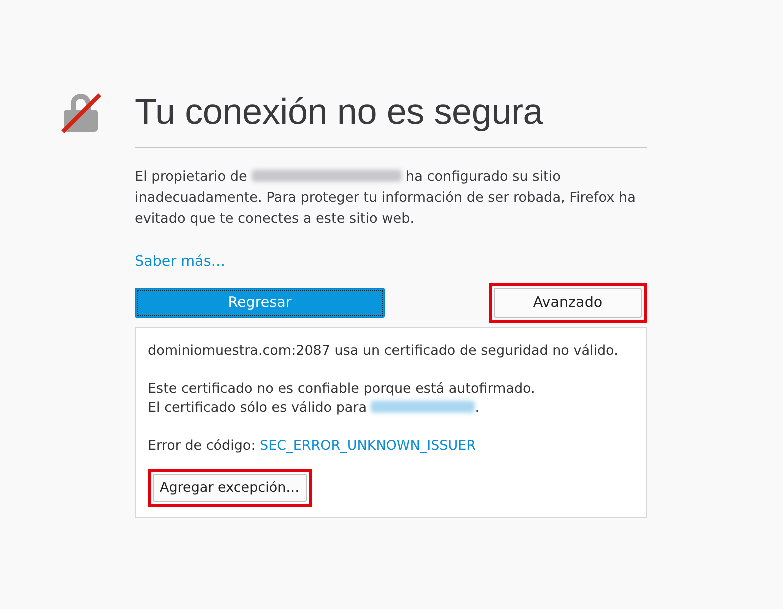  Describe the element at coordinates (368, 446) in the screenshot. I see `error-code-link: SEC_ERROR_UNKNOWN_ISSUER` at that location.